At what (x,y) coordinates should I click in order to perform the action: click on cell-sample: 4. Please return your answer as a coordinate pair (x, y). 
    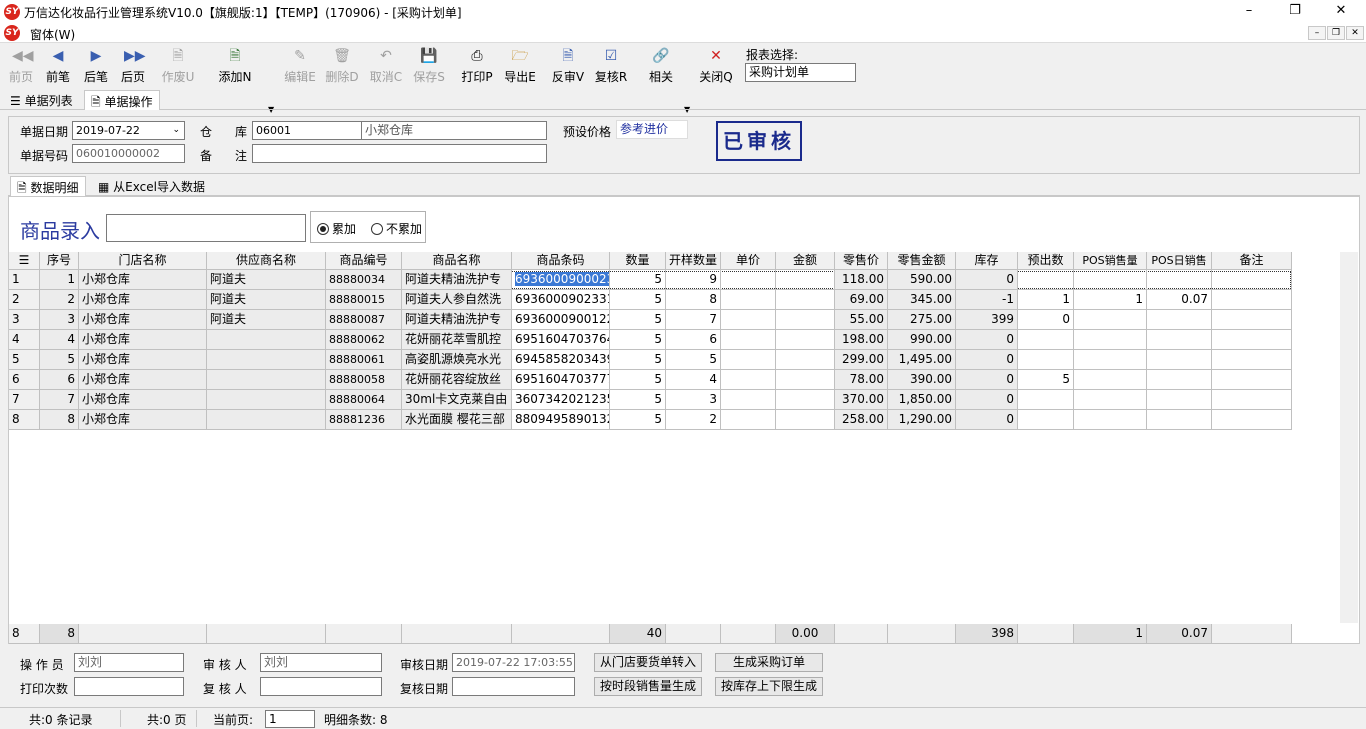
    Looking at the image, I should click on (693, 380).